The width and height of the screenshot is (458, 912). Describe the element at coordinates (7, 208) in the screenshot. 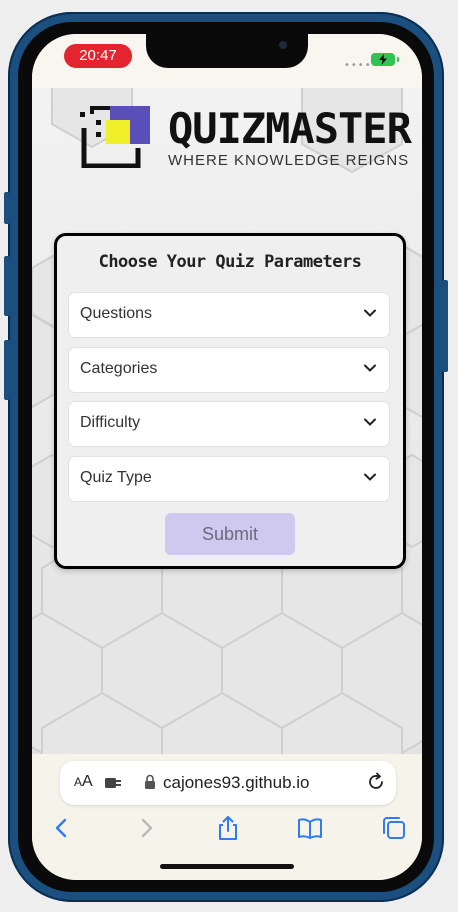

I see `mute-switch` at that location.